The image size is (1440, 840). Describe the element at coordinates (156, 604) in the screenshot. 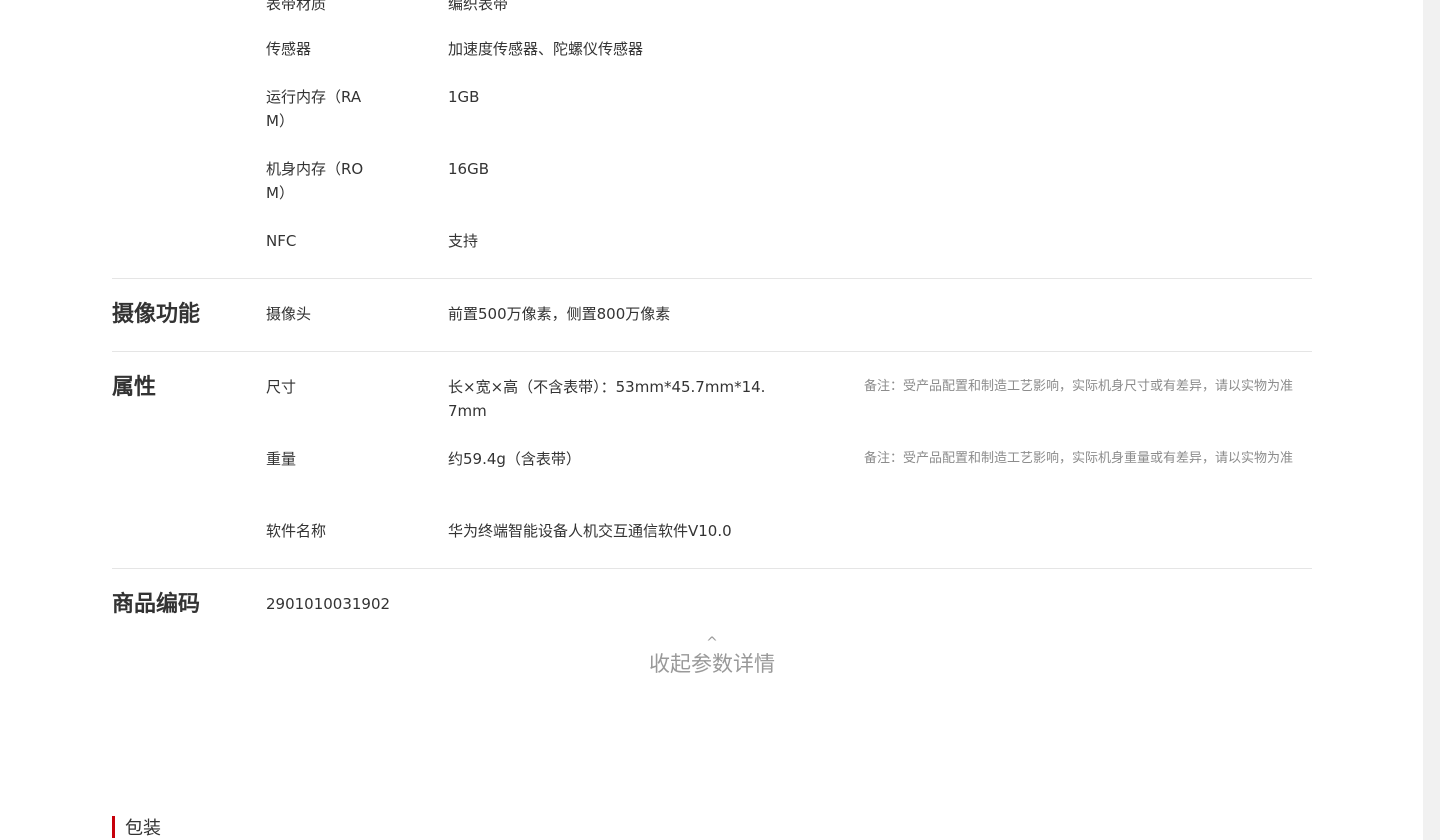

I see `section-title-product-code: 商品编码` at that location.